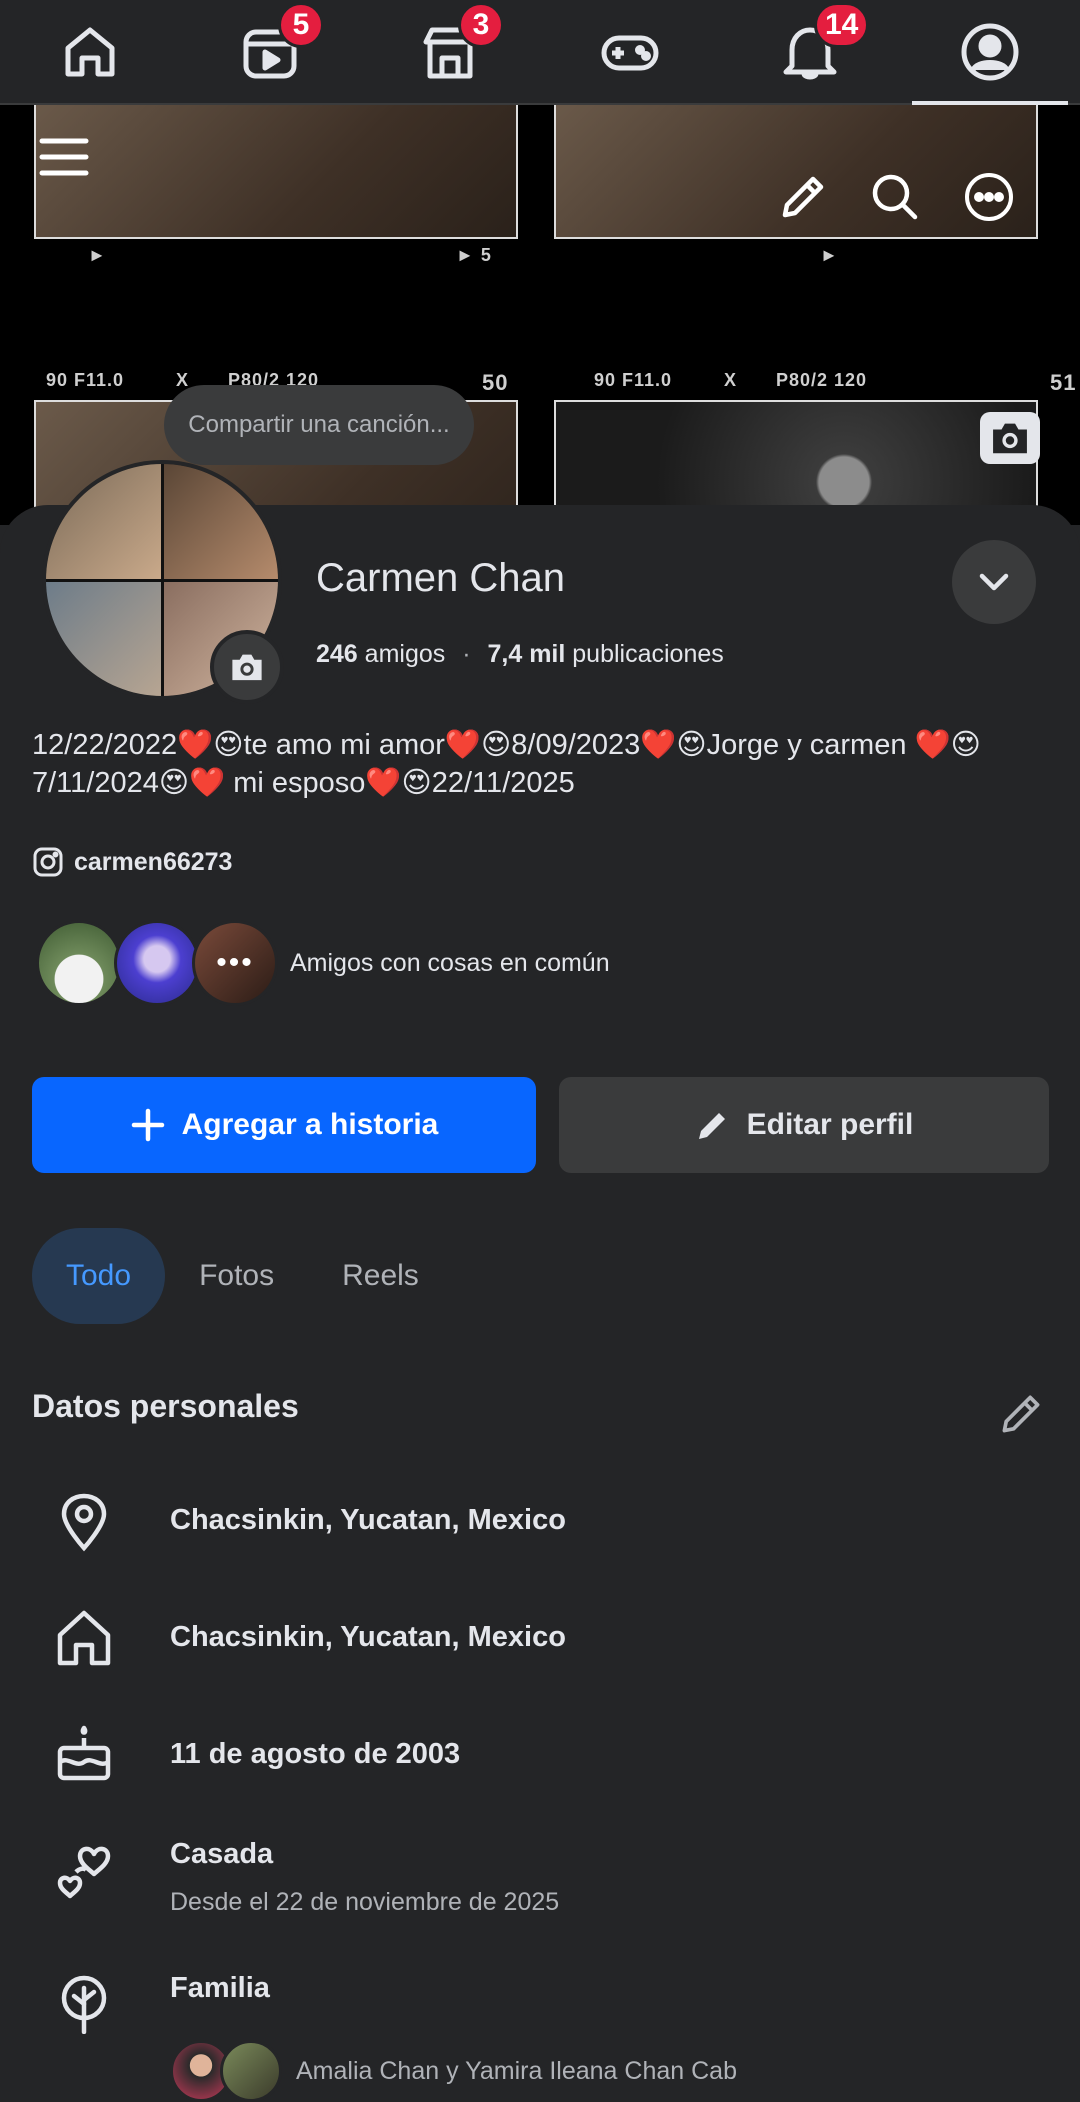  What do you see at coordinates (822, 380) in the screenshot?
I see `film-label: P80/2 120` at bounding box center [822, 380].